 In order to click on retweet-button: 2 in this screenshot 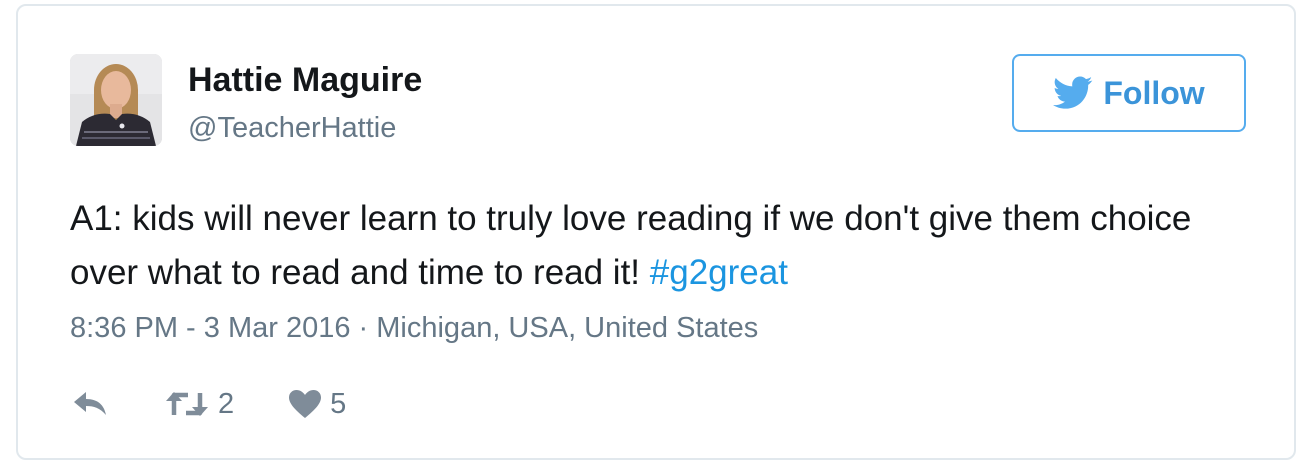, I will do `click(199, 404)`.